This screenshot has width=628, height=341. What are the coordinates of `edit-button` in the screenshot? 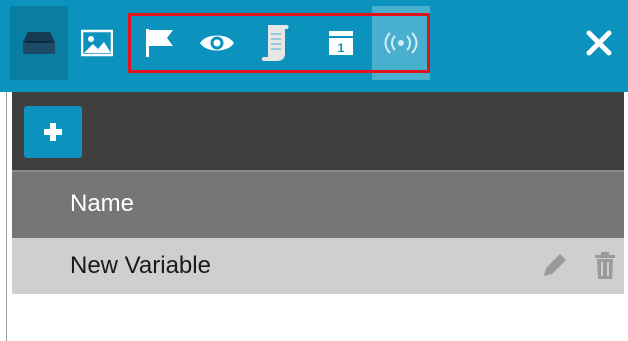 It's located at (555, 267).